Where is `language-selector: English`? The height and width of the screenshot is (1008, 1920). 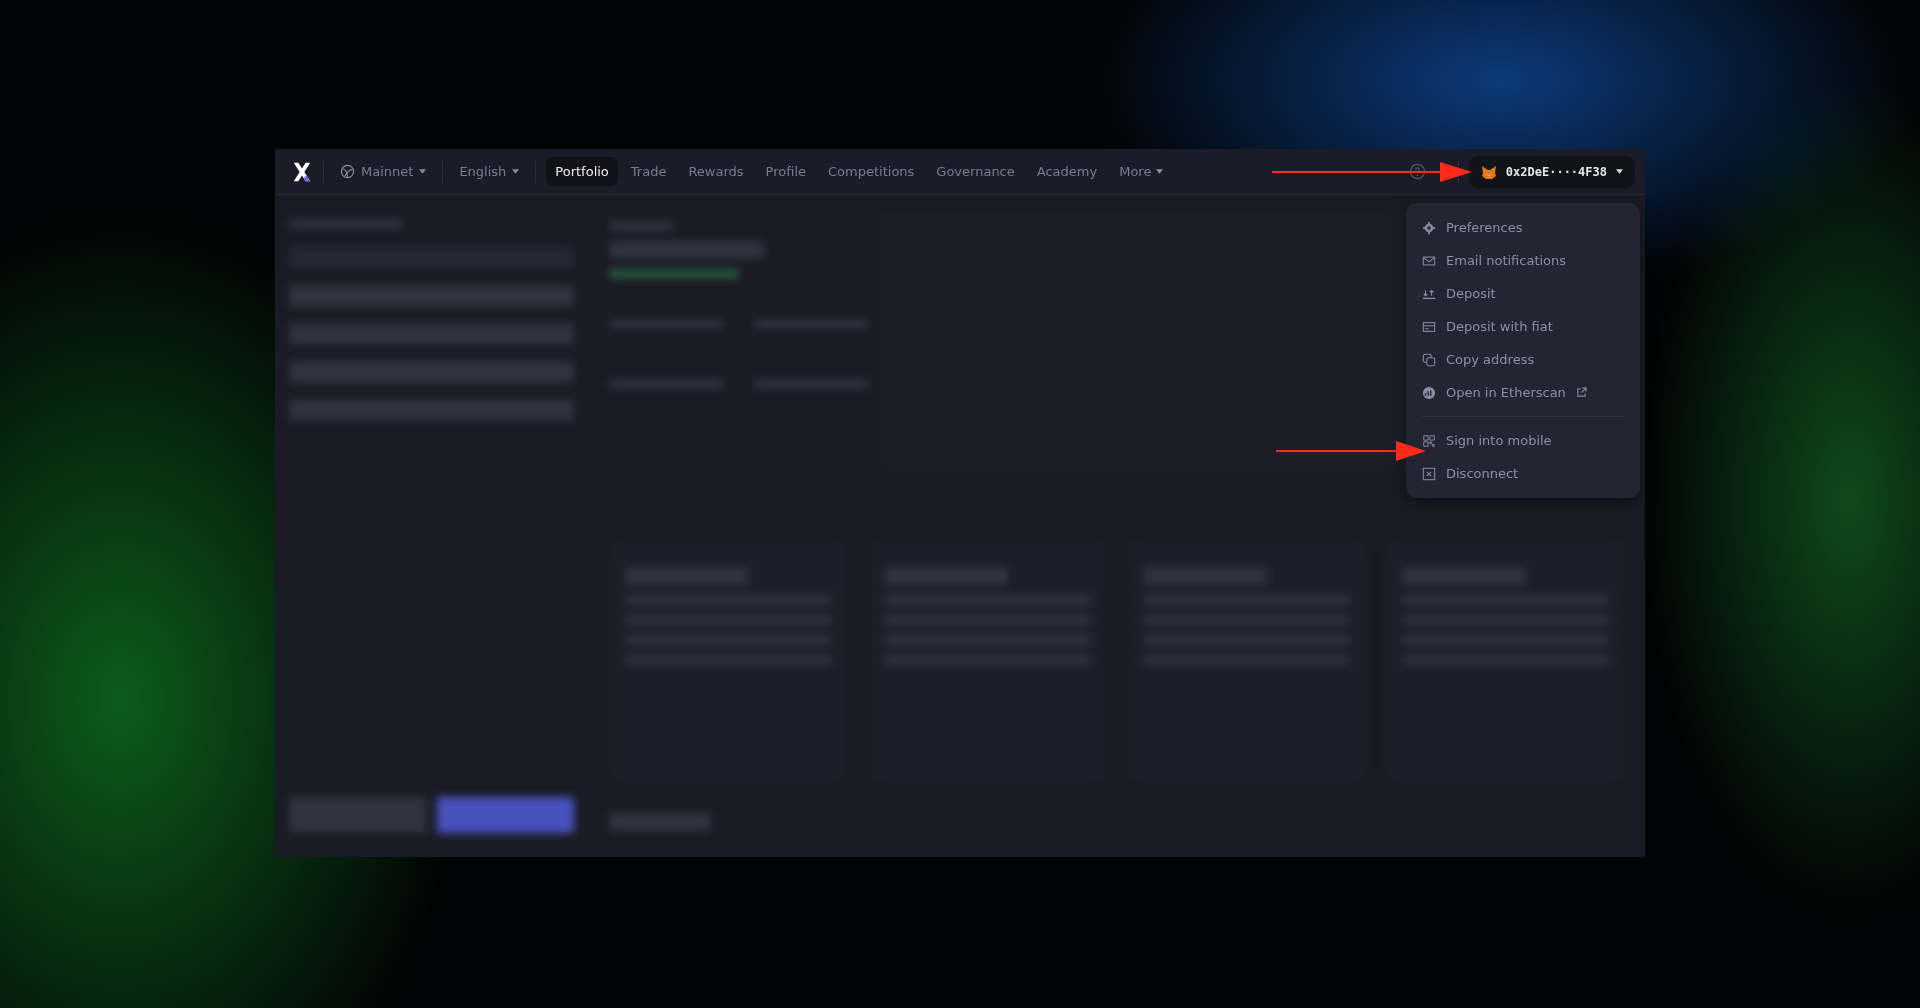 language-selector: English is located at coordinates (489, 171).